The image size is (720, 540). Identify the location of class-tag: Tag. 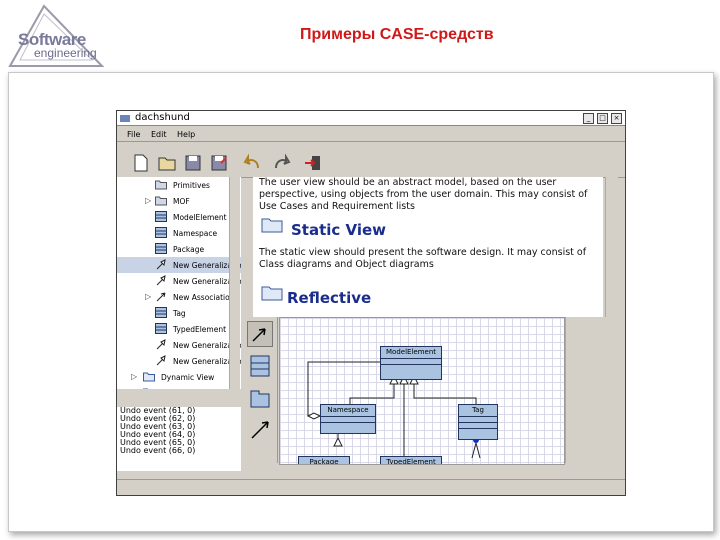
(478, 422).